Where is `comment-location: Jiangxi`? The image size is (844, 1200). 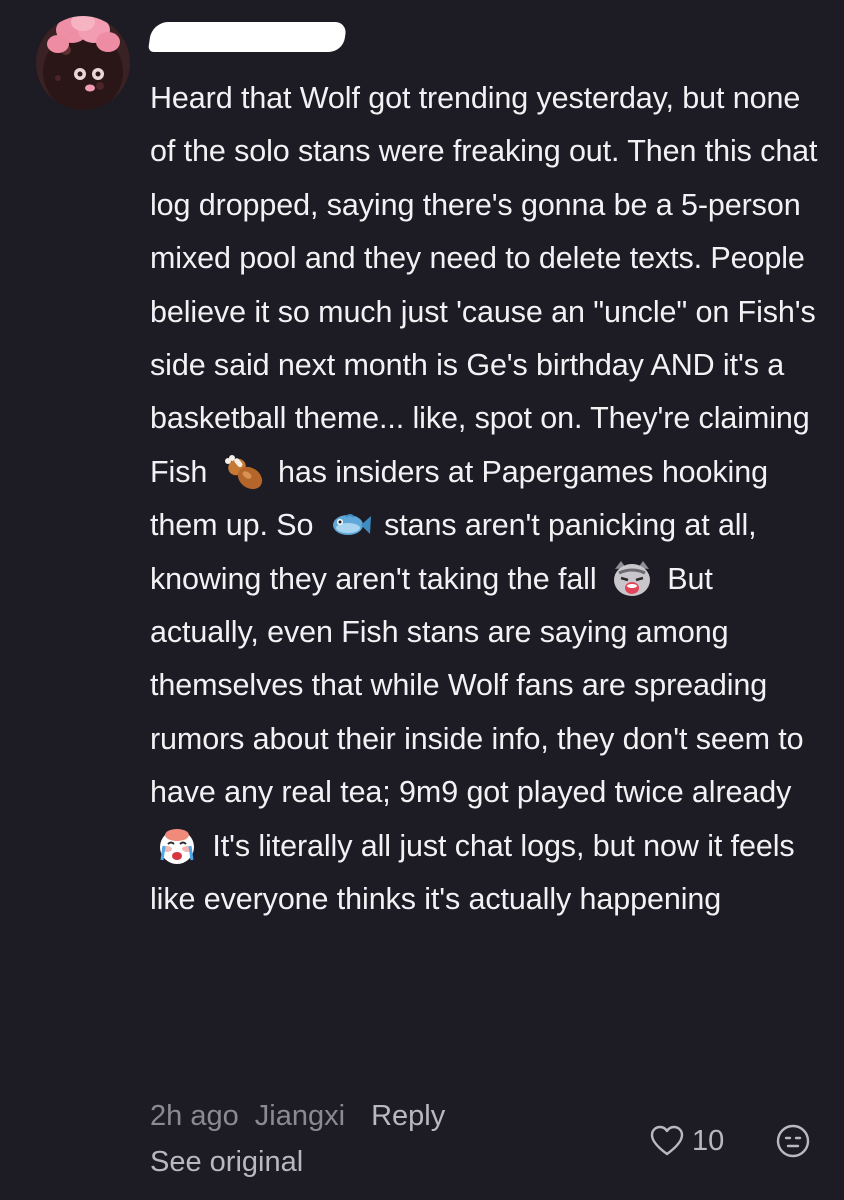 comment-location: Jiangxi is located at coordinates (300, 1116).